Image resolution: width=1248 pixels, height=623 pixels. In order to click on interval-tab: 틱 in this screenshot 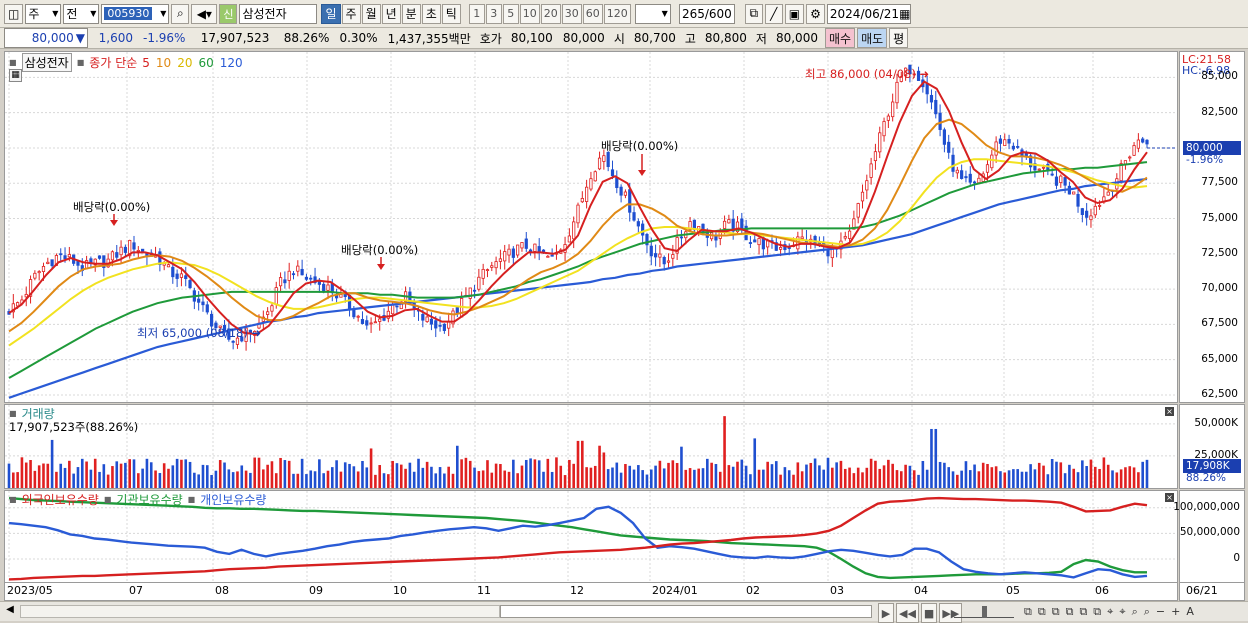, I will do `click(451, 13)`.